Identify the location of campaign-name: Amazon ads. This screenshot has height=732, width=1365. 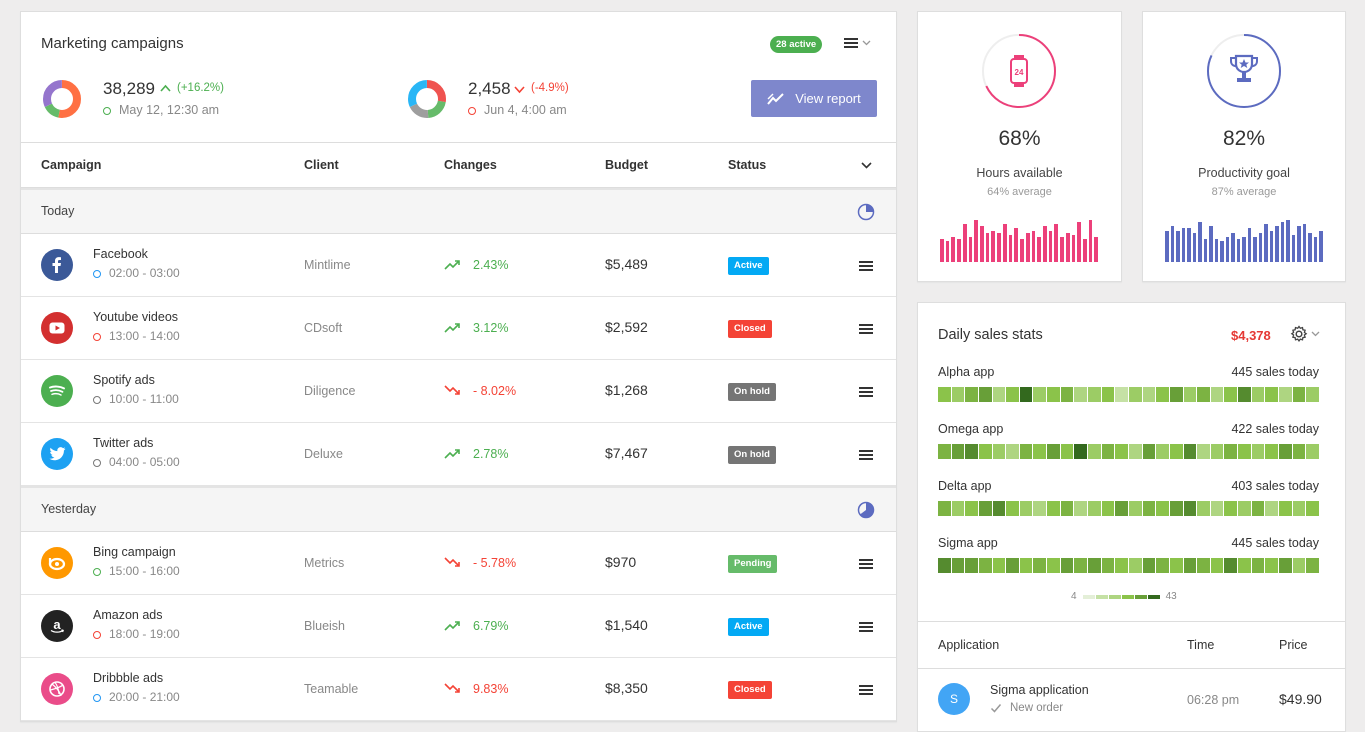
(127, 615).